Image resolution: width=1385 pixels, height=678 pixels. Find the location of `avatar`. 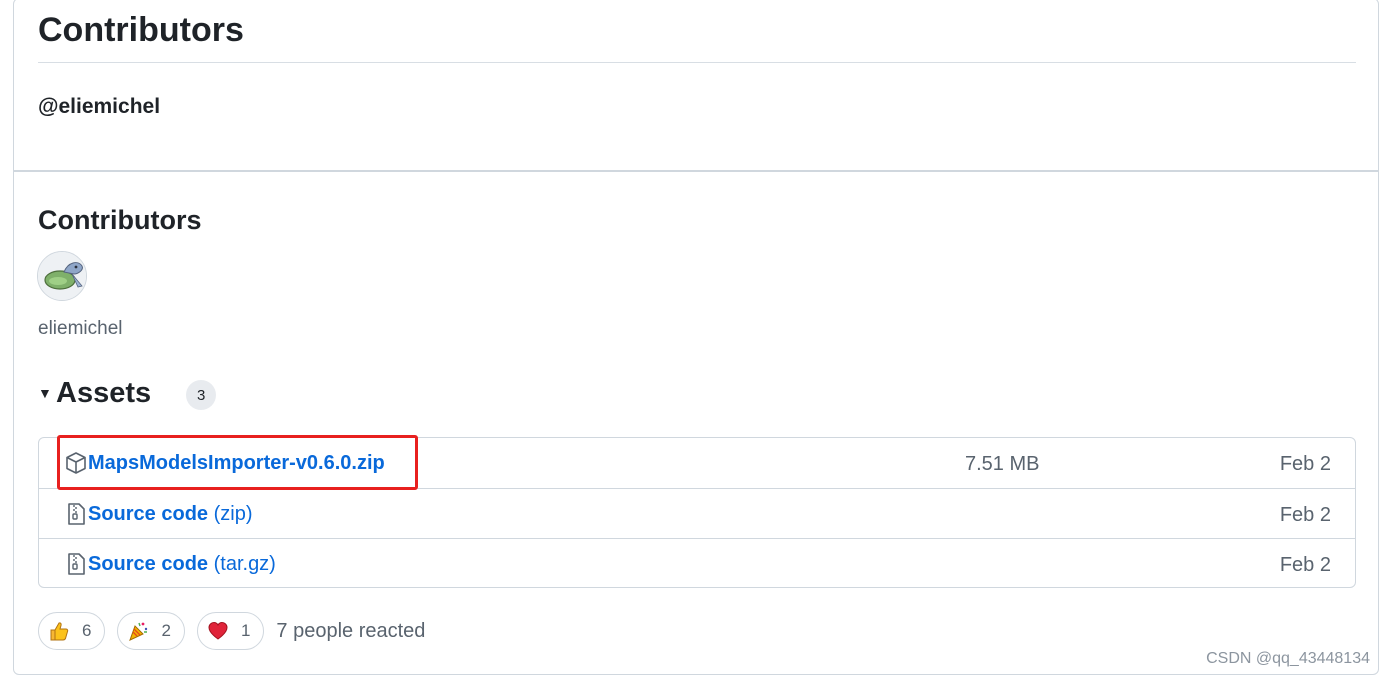

avatar is located at coordinates (62, 276).